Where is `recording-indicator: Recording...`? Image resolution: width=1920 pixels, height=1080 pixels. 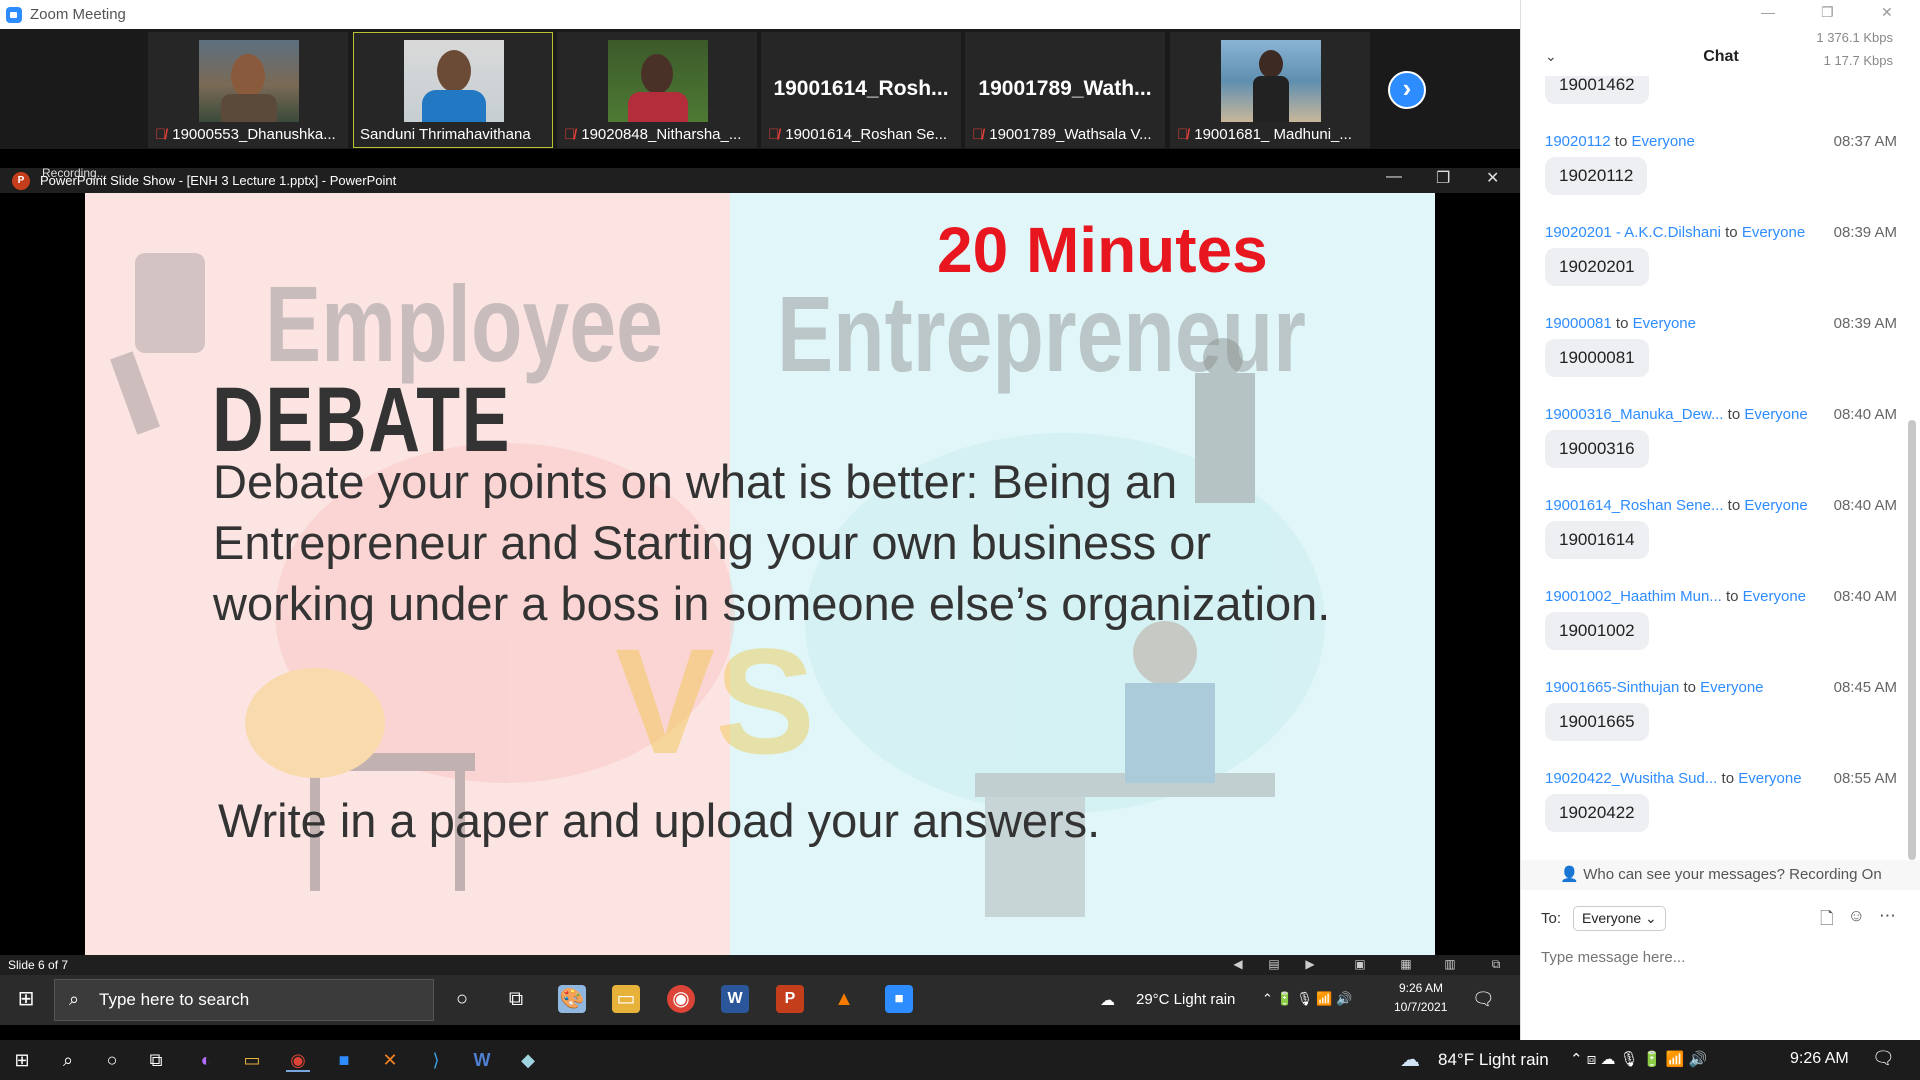 recording-indicator: Recording... is located at coordinates (74, 173).